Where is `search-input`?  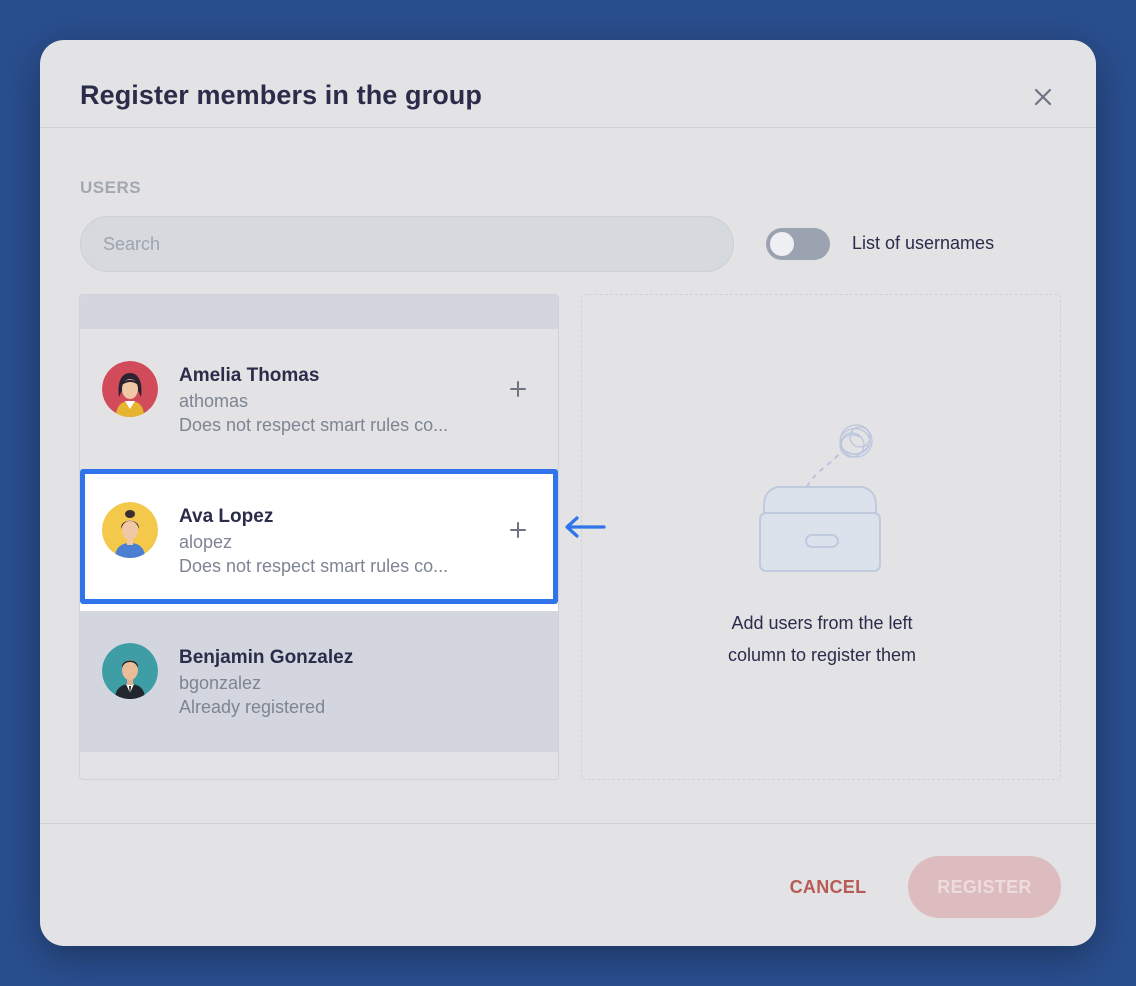
search-input is located at coordinates (407, 244).